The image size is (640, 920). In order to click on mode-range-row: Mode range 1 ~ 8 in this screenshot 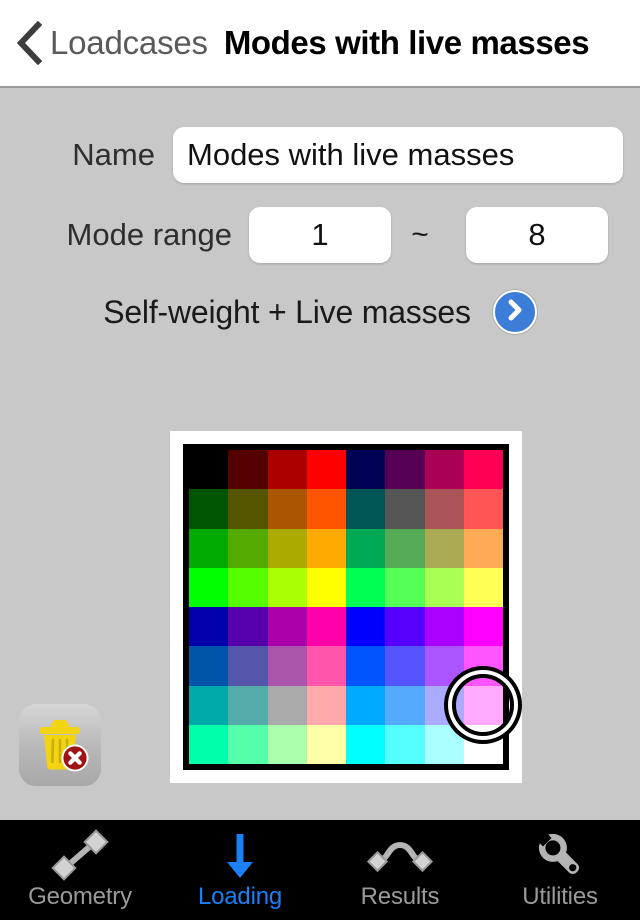, I will do `click(320, 235)`.